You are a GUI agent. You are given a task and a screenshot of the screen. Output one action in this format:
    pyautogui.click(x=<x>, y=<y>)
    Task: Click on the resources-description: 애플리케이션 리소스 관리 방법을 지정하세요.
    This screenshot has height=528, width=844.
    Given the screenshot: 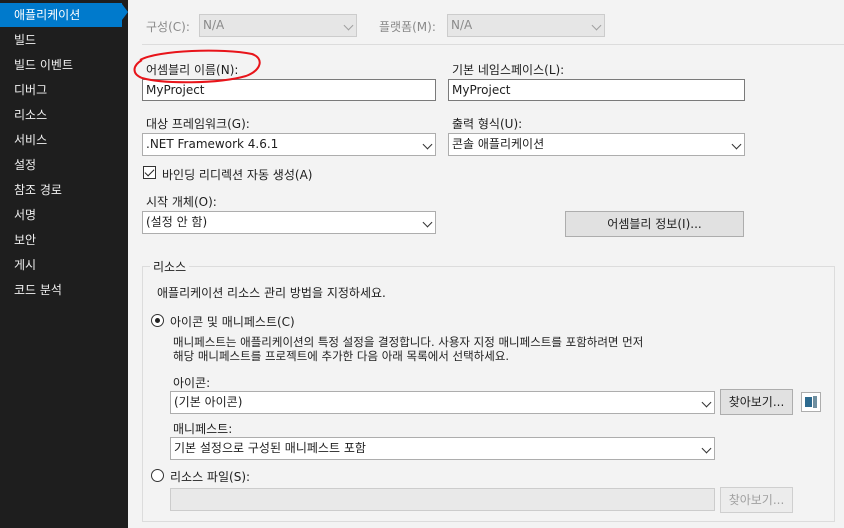 What is the action you would take?
    pyautogui.click(x=271, y=293)
    